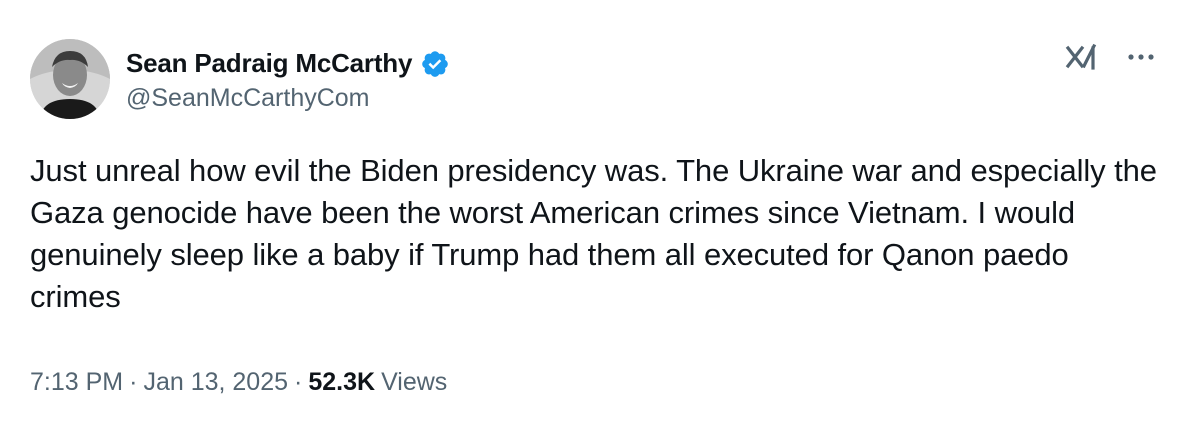  I want to click on views-label: Views, so click(414, 382).